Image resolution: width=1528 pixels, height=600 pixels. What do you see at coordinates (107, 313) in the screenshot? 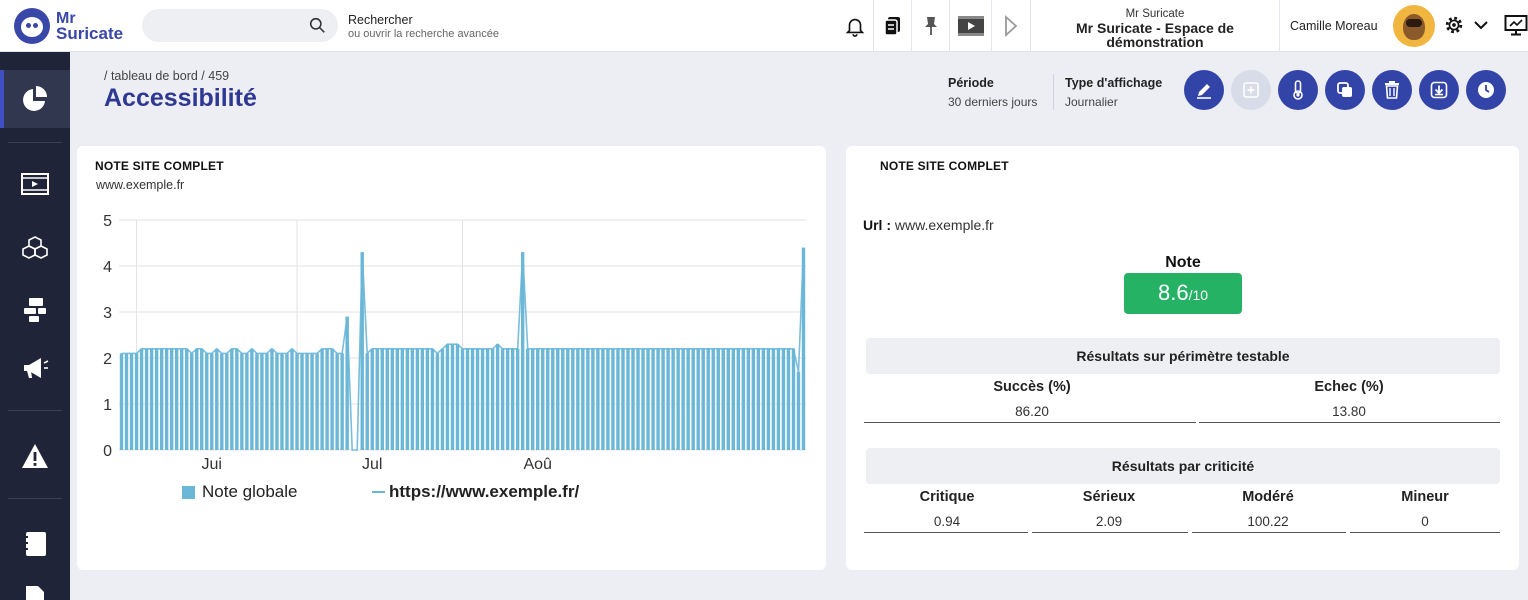
I see `y-tick-label: 3` at bounding box center [107, 313].